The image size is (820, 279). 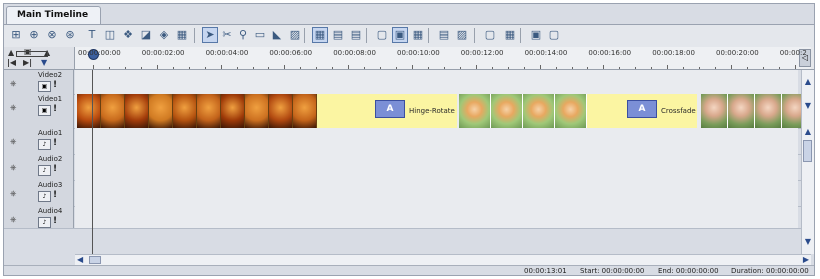 I want to click on track-header: ⎈ Audio1 ♪!, so click(x=39, y=141).